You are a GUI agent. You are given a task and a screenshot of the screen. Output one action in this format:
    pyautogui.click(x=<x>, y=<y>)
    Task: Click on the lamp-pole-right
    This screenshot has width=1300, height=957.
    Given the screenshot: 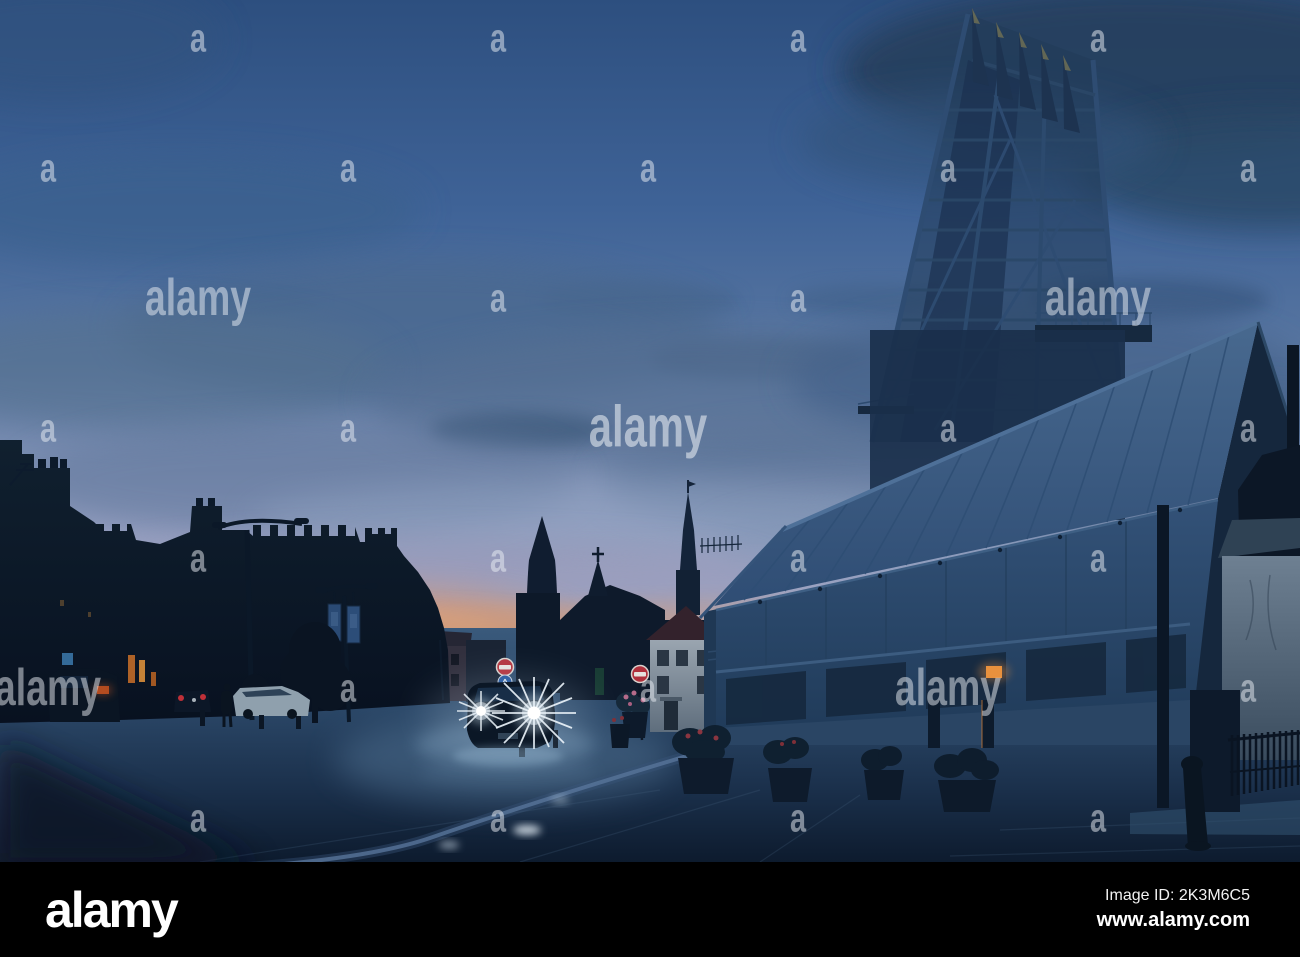 What is the action you would take?
    pyautogui.click(x=1163, y=656)
    